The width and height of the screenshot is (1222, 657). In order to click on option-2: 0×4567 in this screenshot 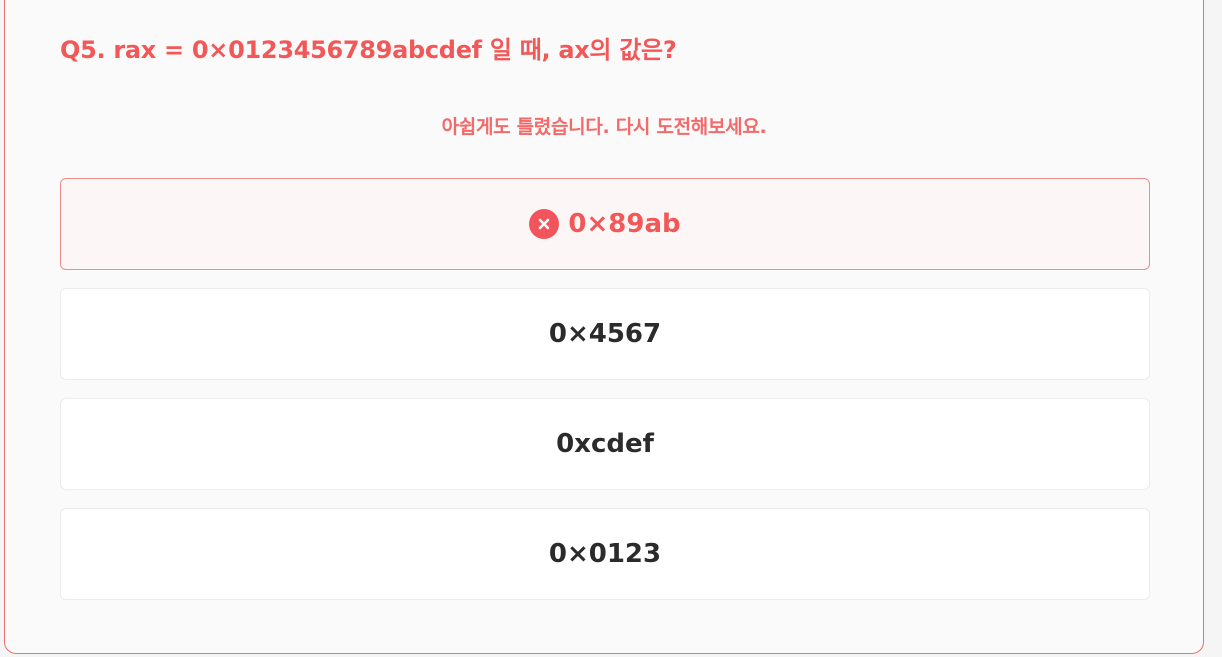, I will do `click(605, 334)`.